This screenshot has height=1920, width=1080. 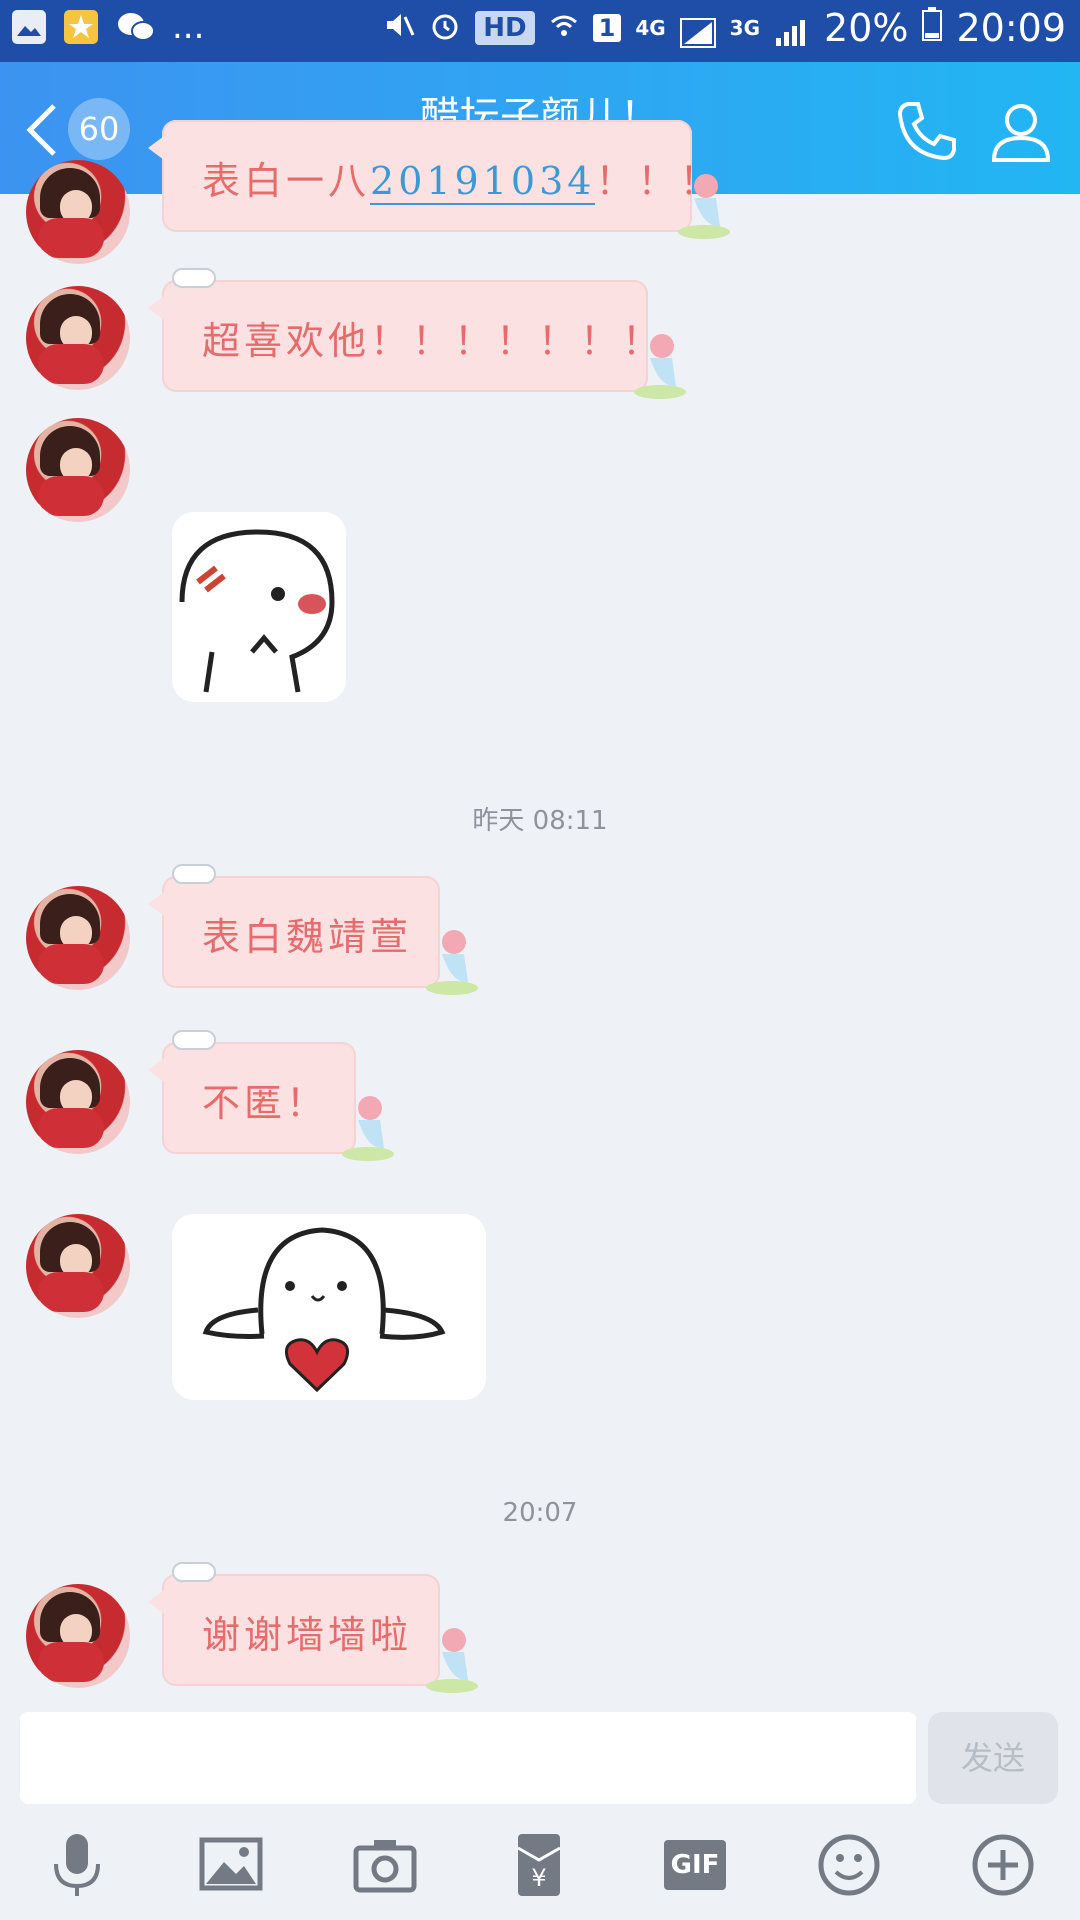 What do you see at coordinates (324, 1310) in the screenshot?
I see `heart-face-sticker` at bounding box center [324, 1310].